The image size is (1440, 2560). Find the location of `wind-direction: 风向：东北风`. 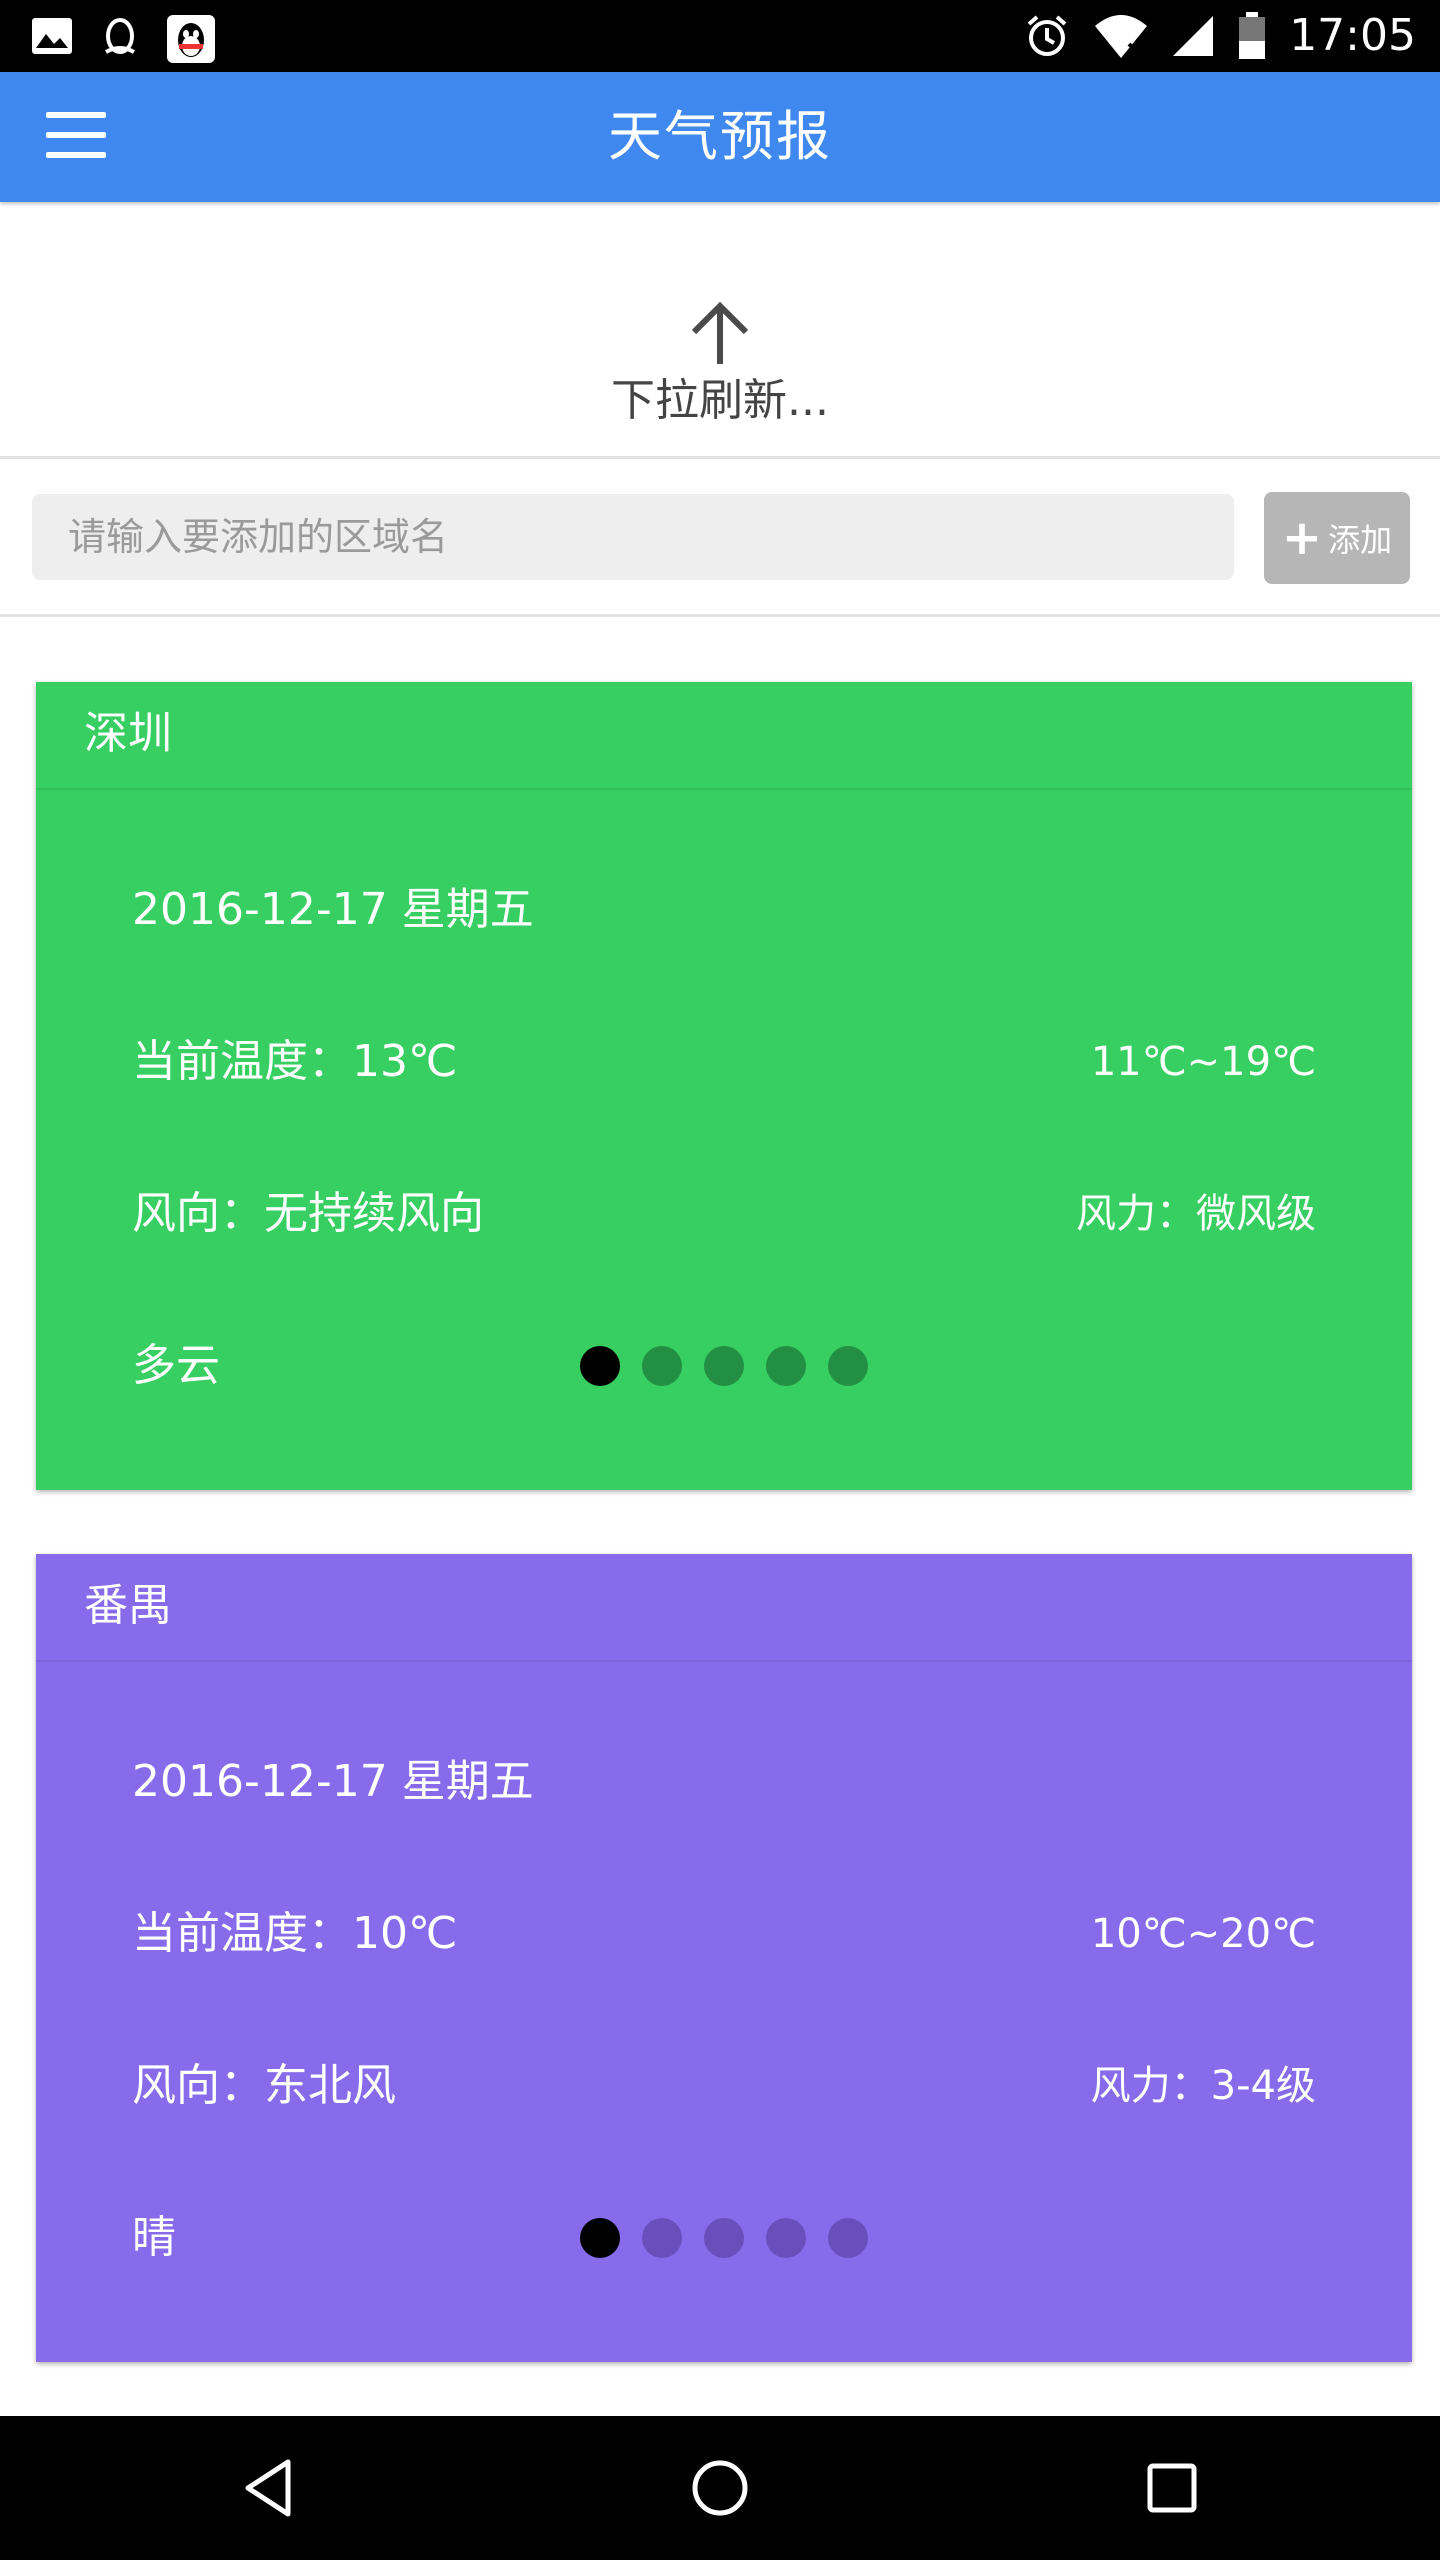

wind-direction: 风向：东北风 is located at coordinates (264, 2085).